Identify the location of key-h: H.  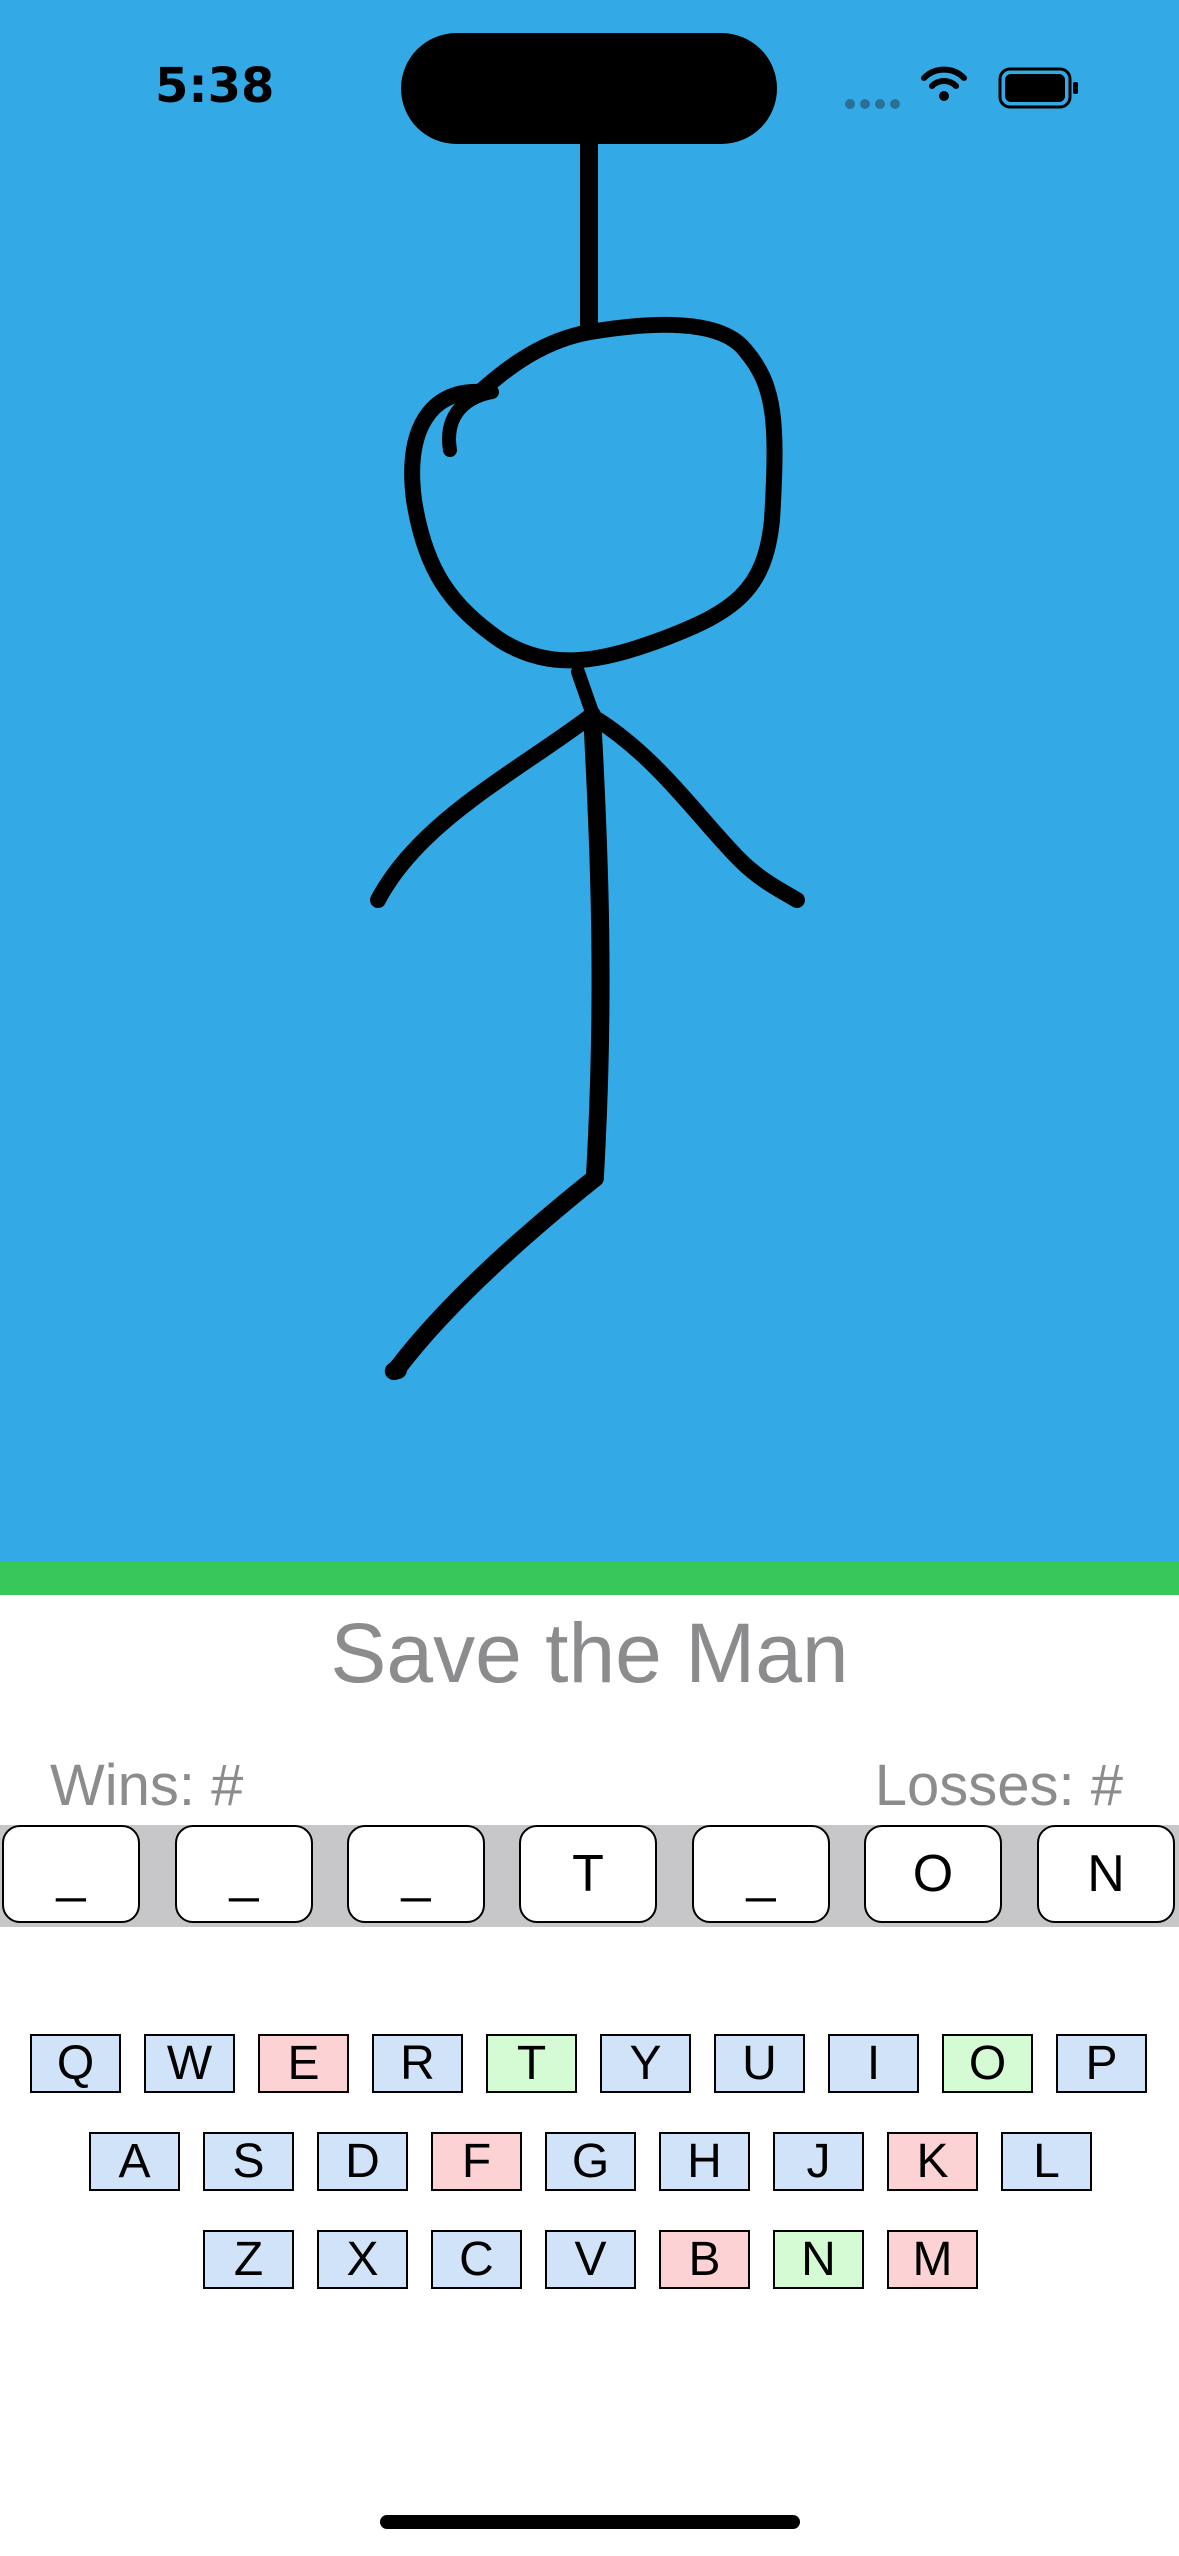
(704, 2161).